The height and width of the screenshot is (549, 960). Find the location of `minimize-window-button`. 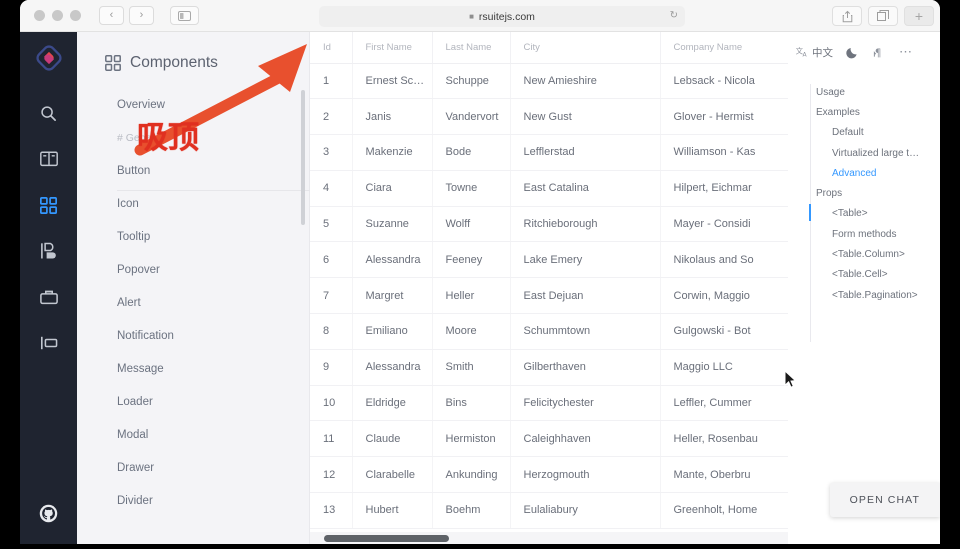

minimize-window-button is located at coordinates (57, 15).